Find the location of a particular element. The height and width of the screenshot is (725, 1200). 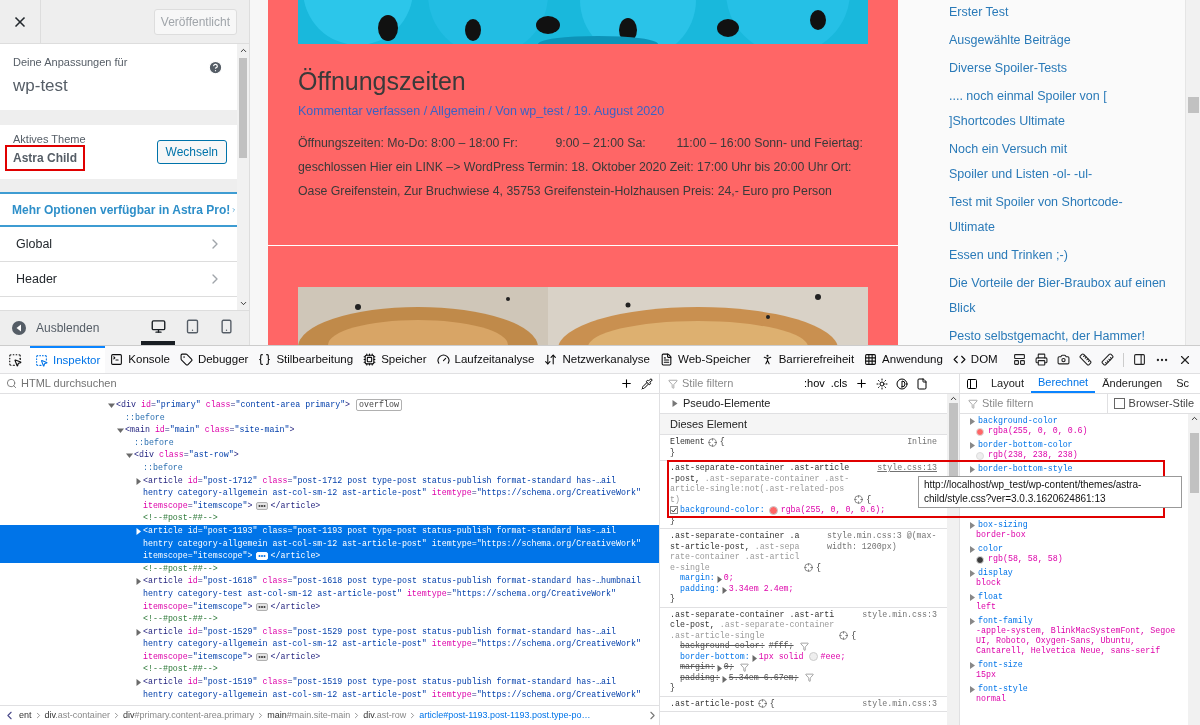

sidebar-link: Test mit Spoiler von Shortcode- Ultimate is located at coordinates (1036, 215).